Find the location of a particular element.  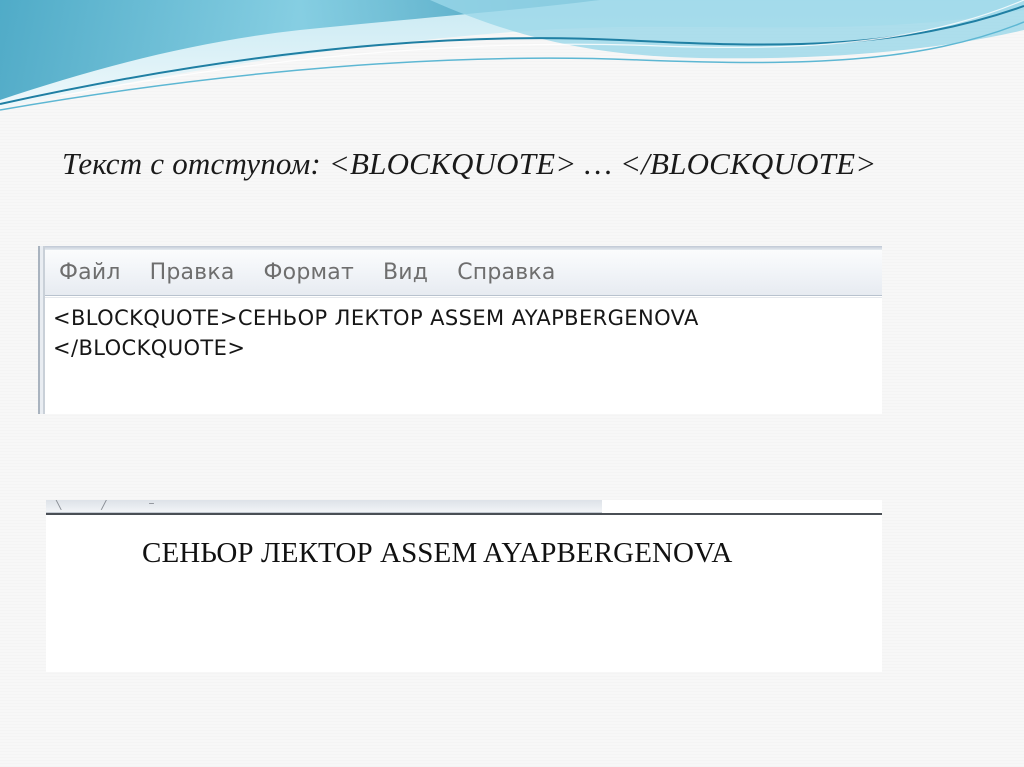

menu-edit: Правка is located at coordinates (192, 272).